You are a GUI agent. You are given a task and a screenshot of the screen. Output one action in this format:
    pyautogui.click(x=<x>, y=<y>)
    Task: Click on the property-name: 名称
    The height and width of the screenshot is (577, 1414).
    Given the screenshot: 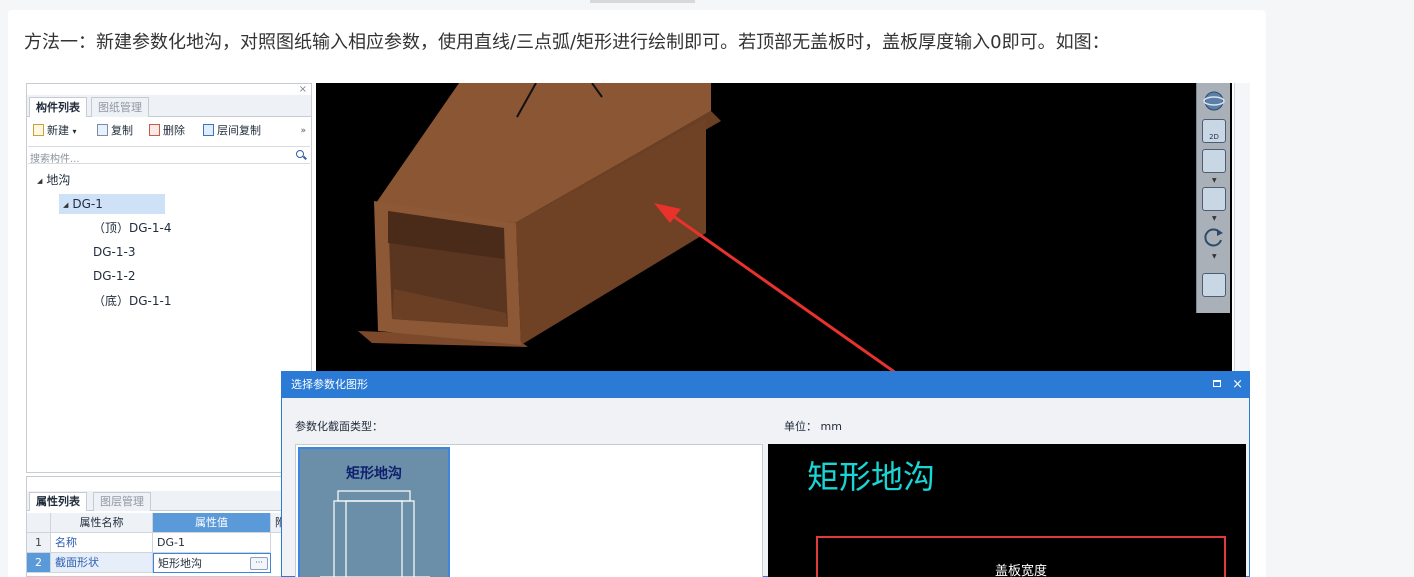 What is the action you would take?
    pyautogui.click(x=102, y=543)
    